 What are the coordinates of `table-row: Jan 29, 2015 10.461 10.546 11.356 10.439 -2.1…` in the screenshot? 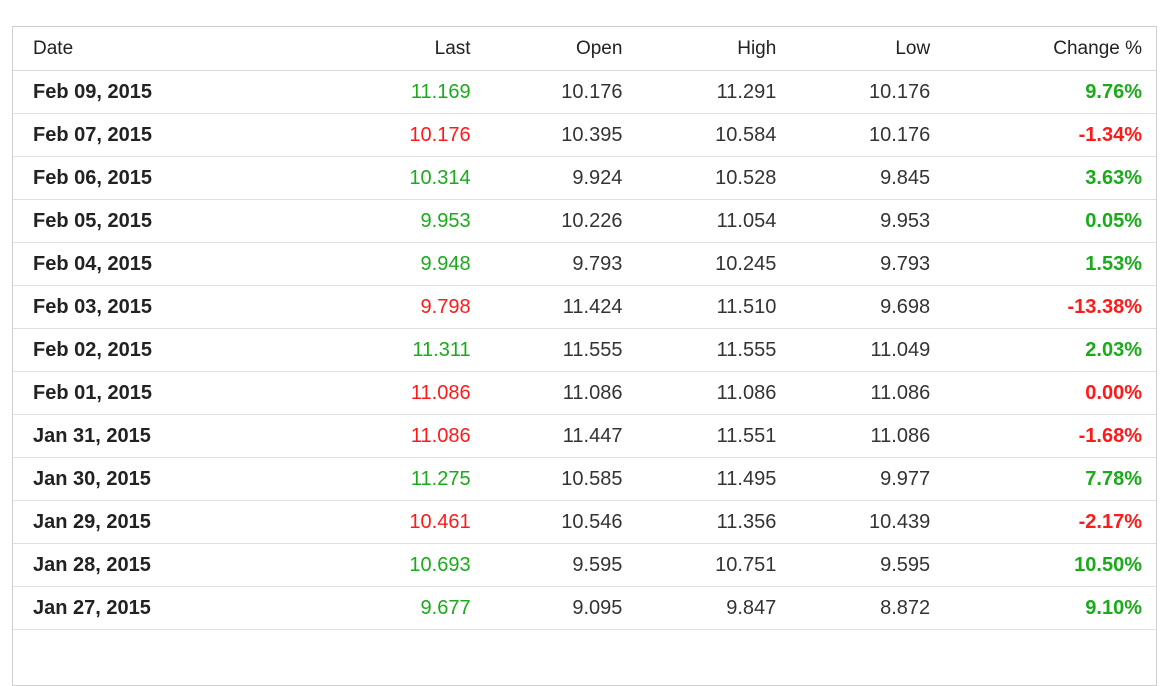 It's located at (584, 522).